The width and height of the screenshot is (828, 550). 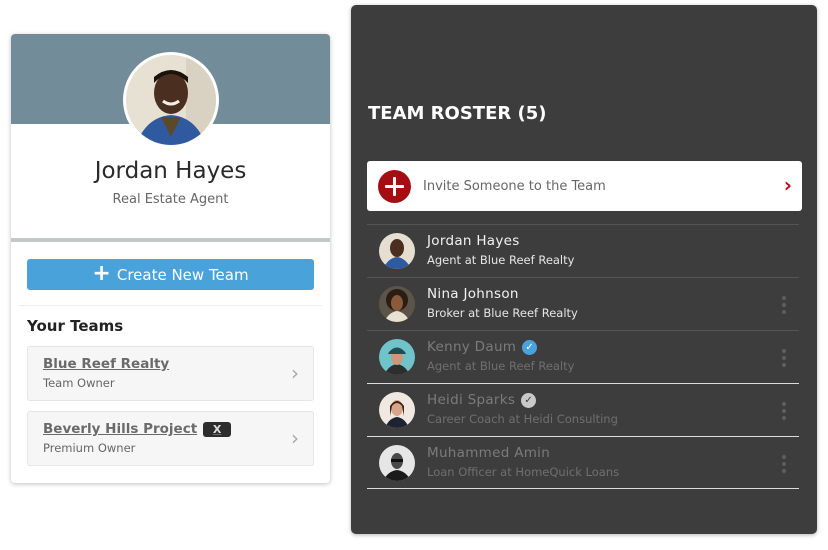 What do you see at coordinates (502, 313) in the screenshot?
I see `member-subtitle: Broker at Blue Reef Realty` at bounding box center [502, 313].